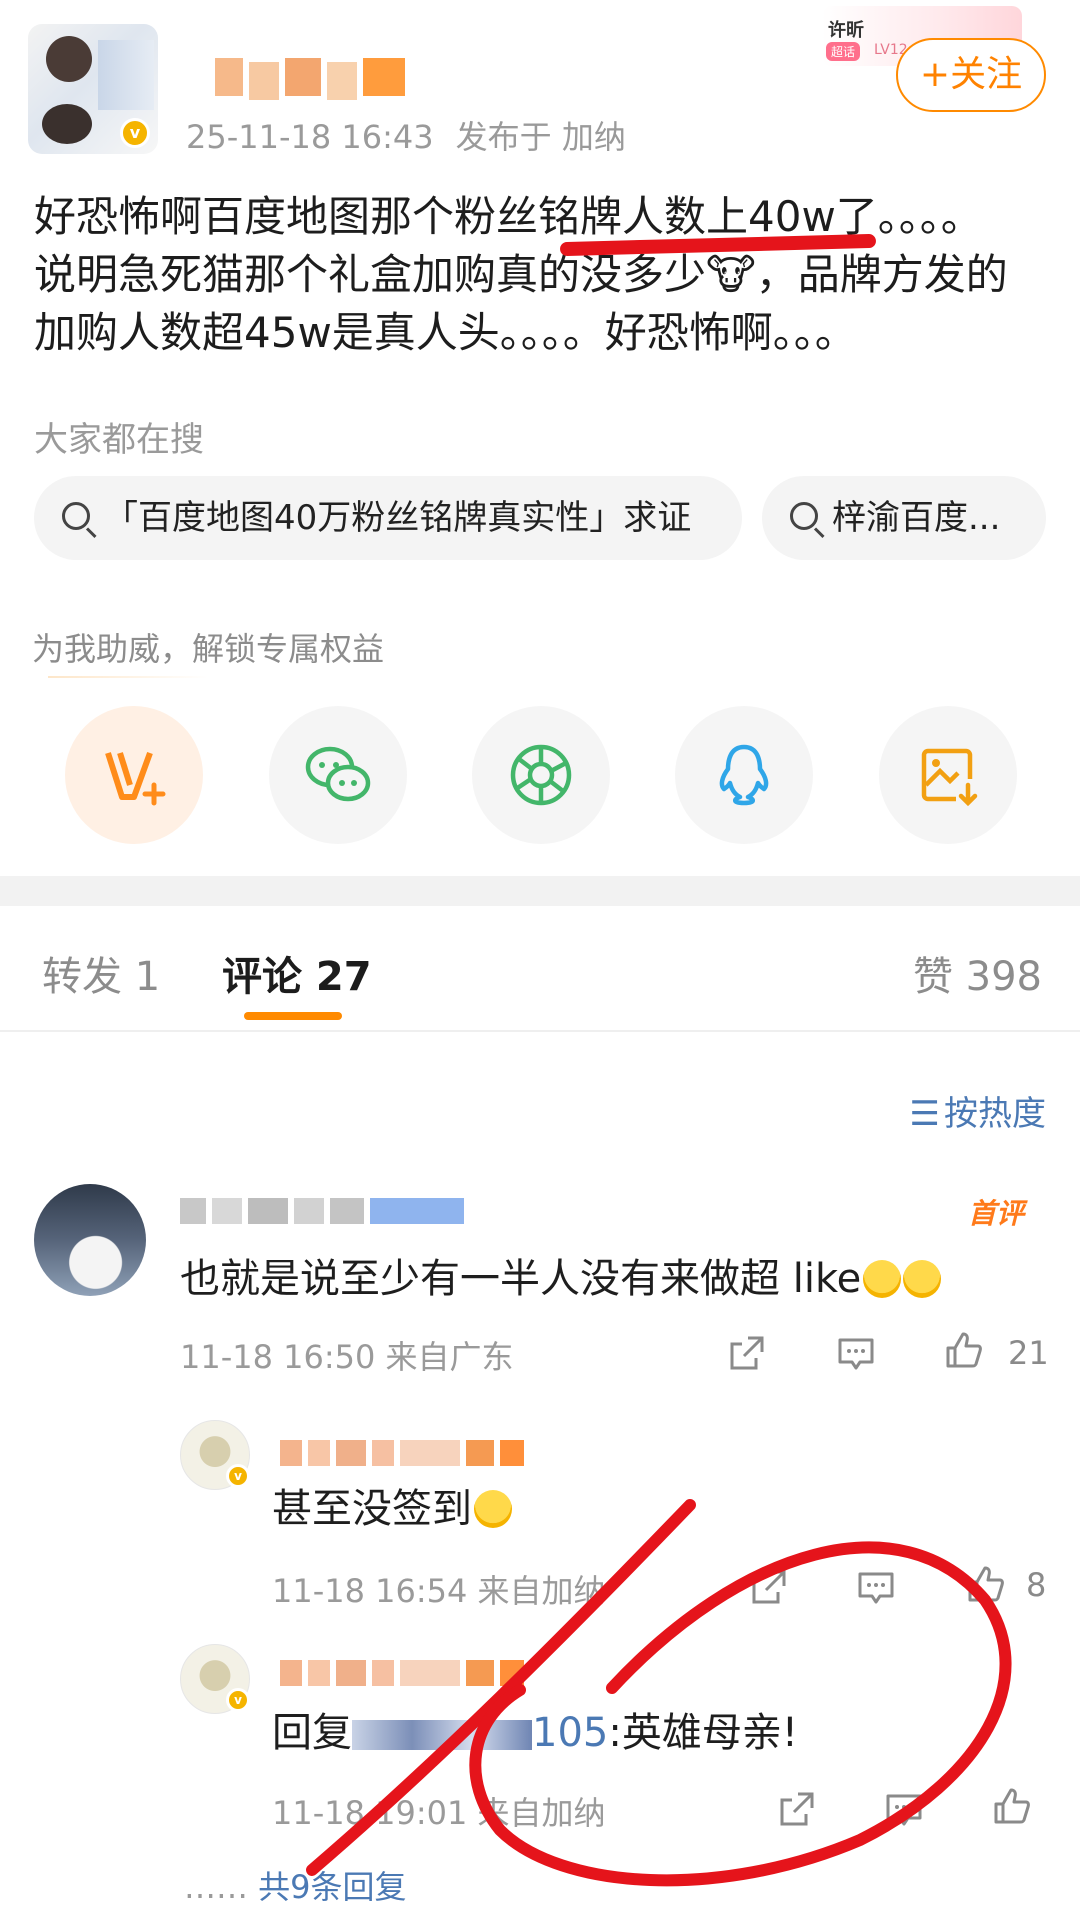  I want to click on post-timestamp: 25-11-18 16:43, so click(310, 137).